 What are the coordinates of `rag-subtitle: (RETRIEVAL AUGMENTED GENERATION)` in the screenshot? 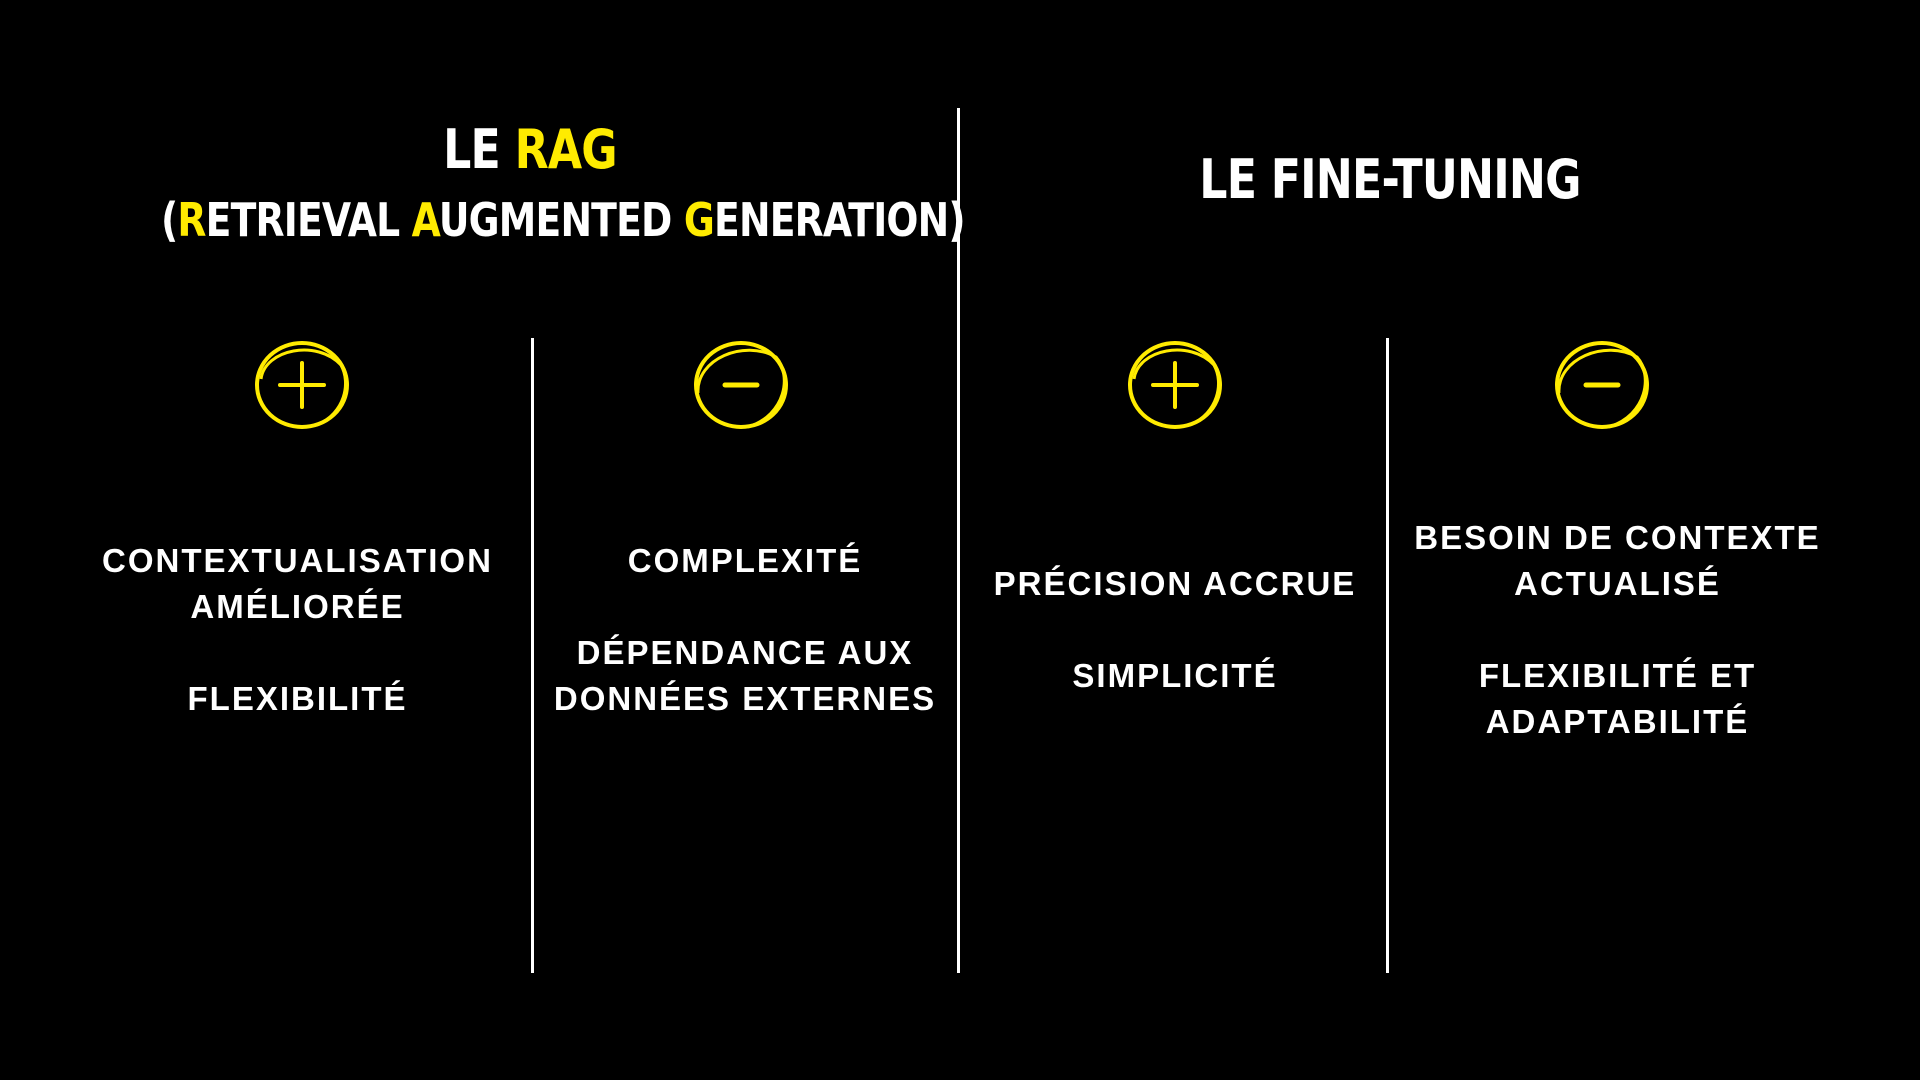 It's located at (563, 220).